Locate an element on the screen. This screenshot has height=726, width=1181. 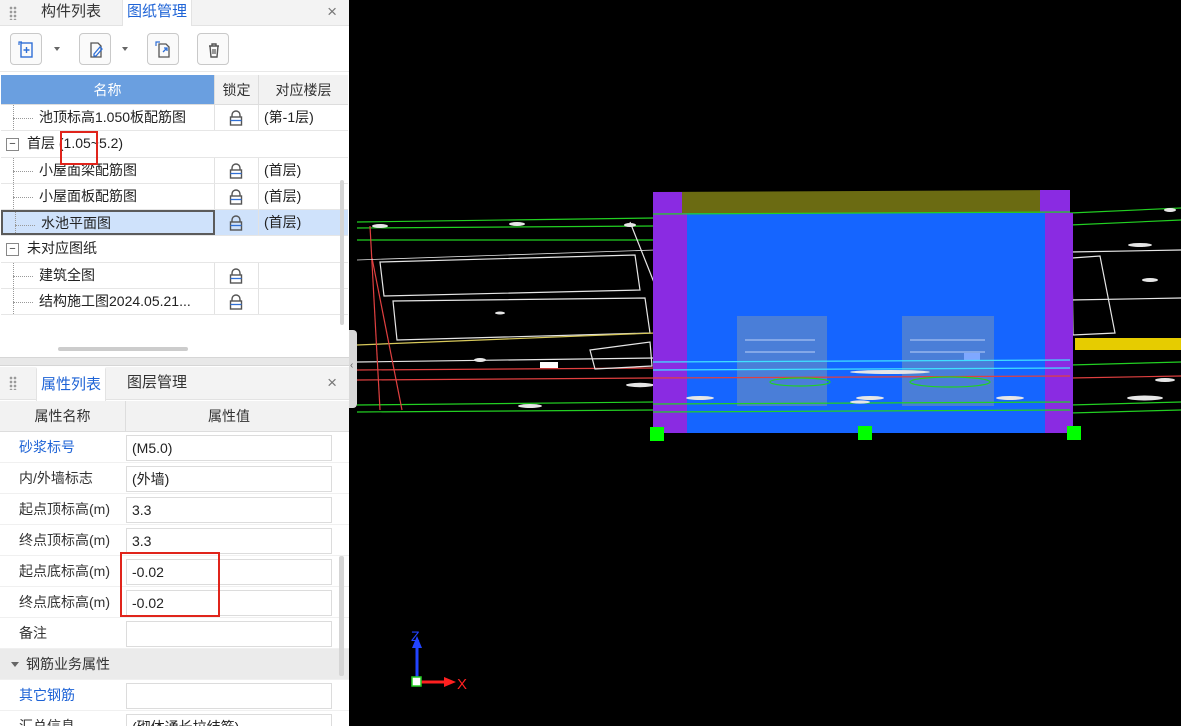
delete-drawing-button is located at coordinates (213, 49).